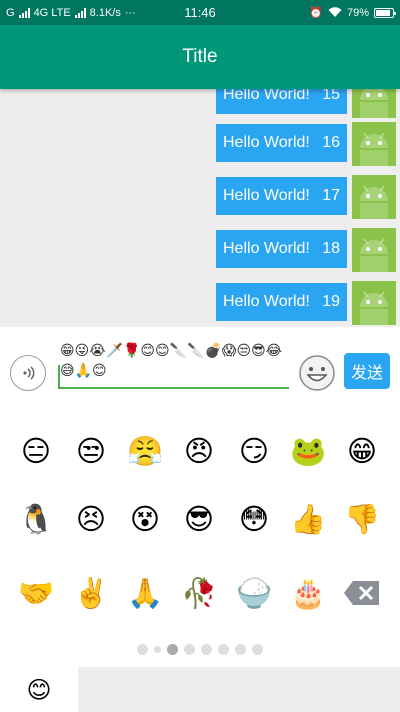  I want to click on message-bubble: Hello World! 17, so click(281, 196).